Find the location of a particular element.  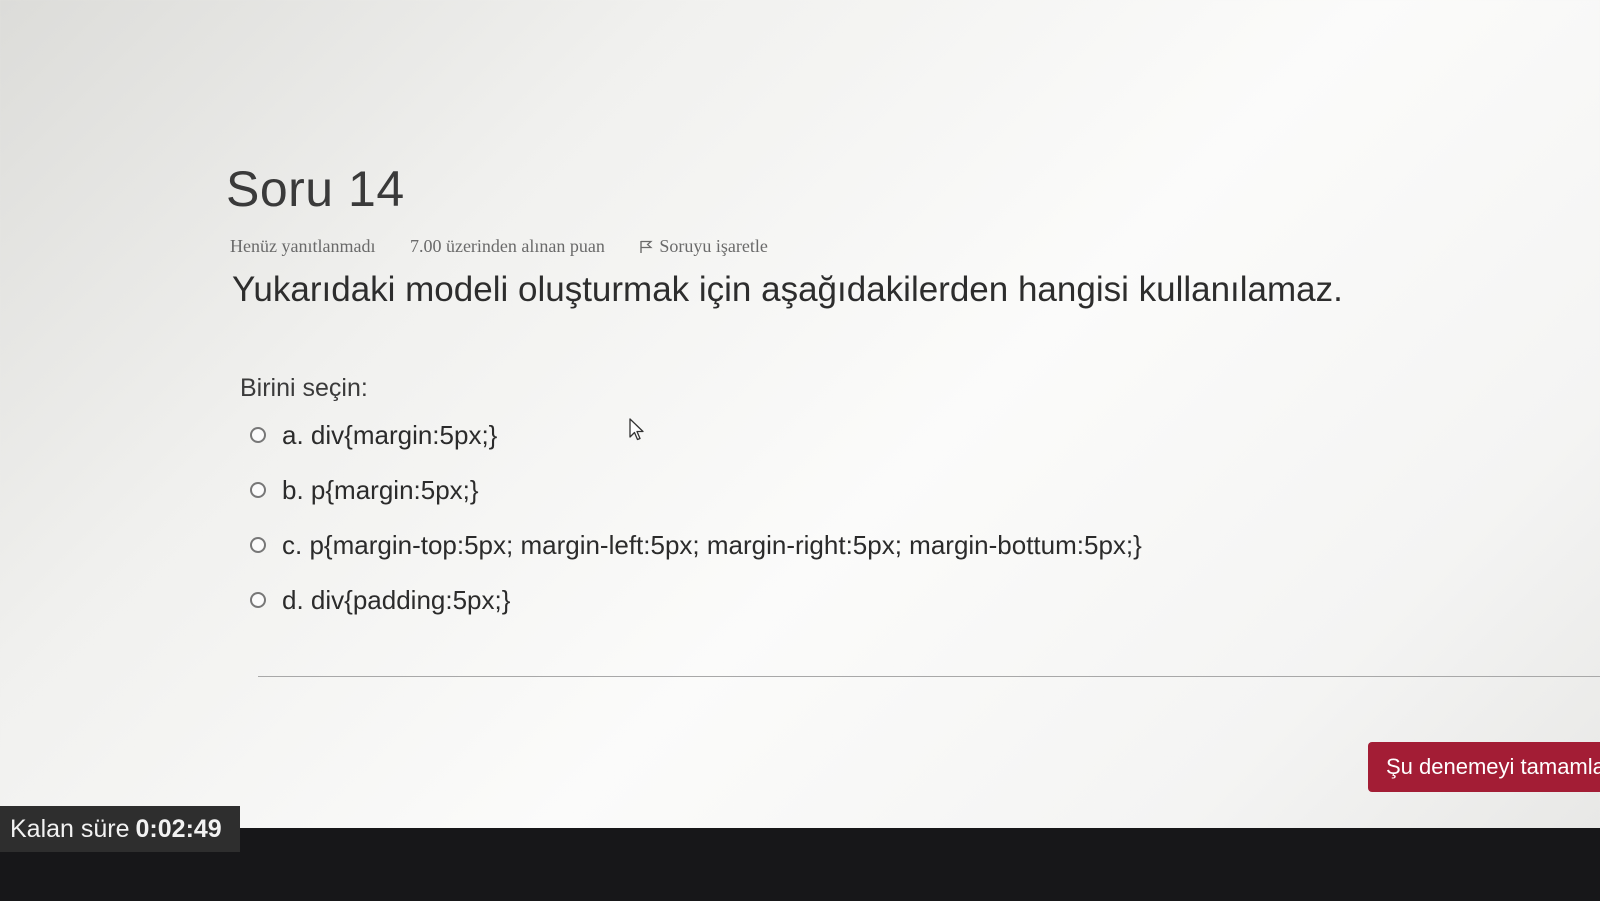

cursor-icon is located at coordinates (636, 429).